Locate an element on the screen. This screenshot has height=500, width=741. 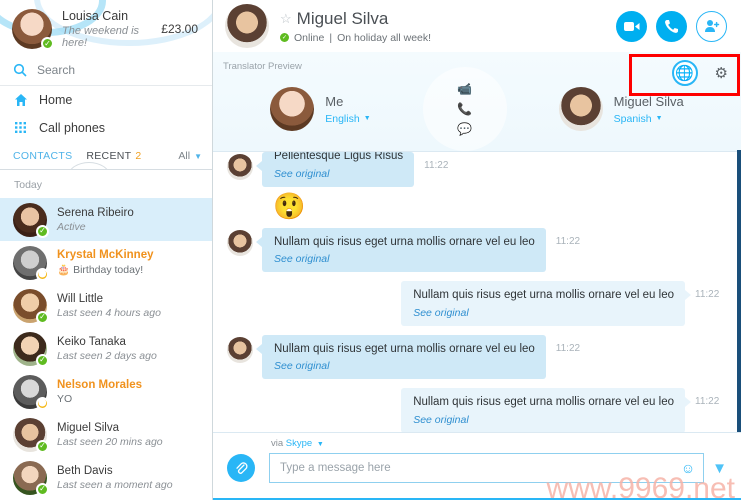
voice-call-button is located at coordinates (671, 26).